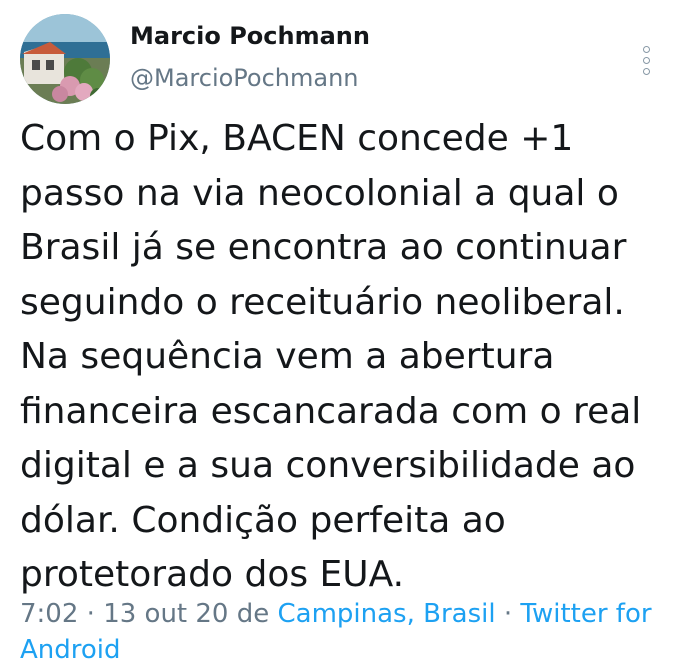 This screenshot has height=672, width=680. Describe the element at coordinates (49, 614) in the screenshot. I see `tweet-time: 7:02` at that location.